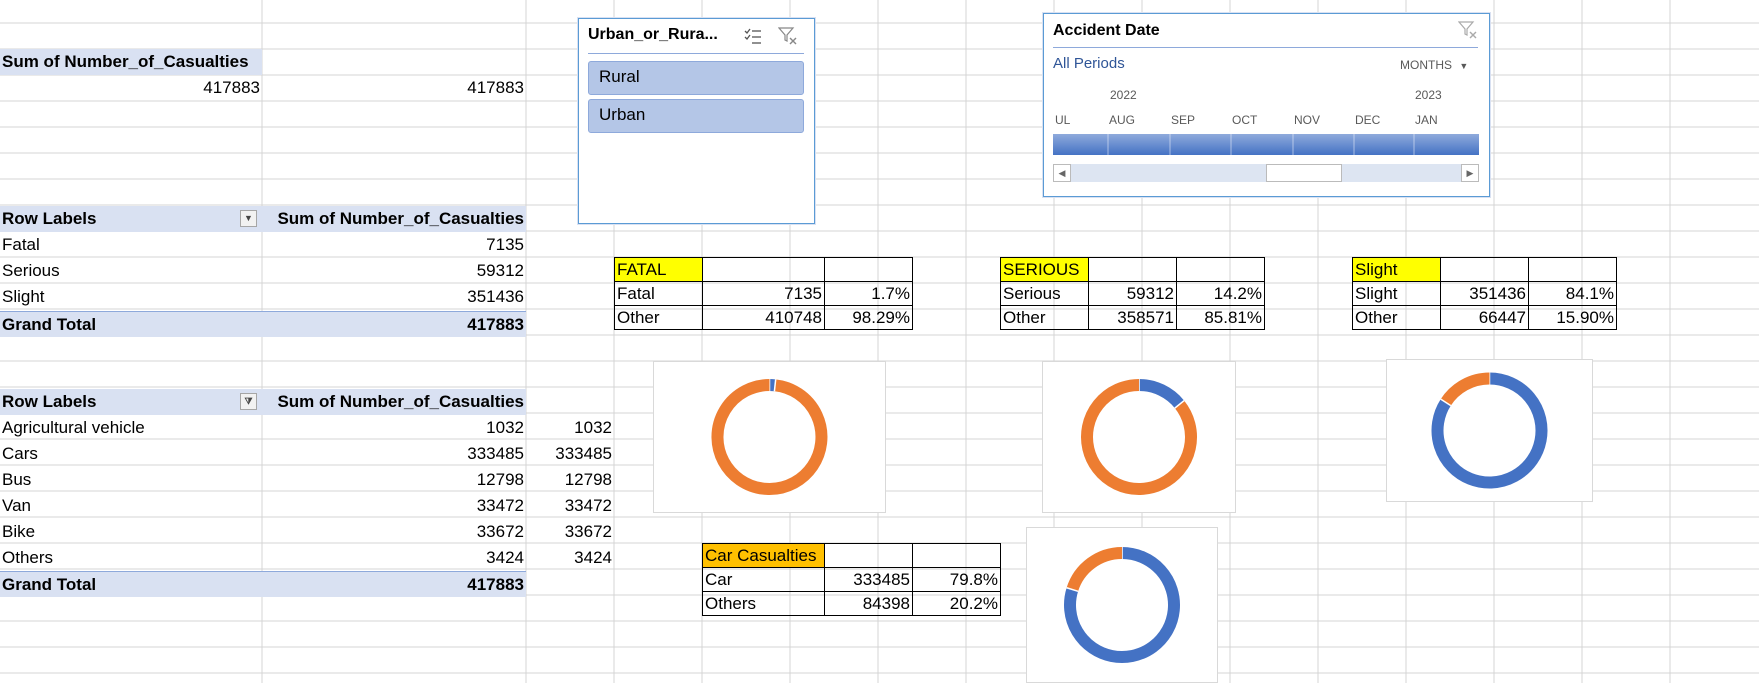  I want to click on chevron-down-icon: ▼, so click(1463, 66).